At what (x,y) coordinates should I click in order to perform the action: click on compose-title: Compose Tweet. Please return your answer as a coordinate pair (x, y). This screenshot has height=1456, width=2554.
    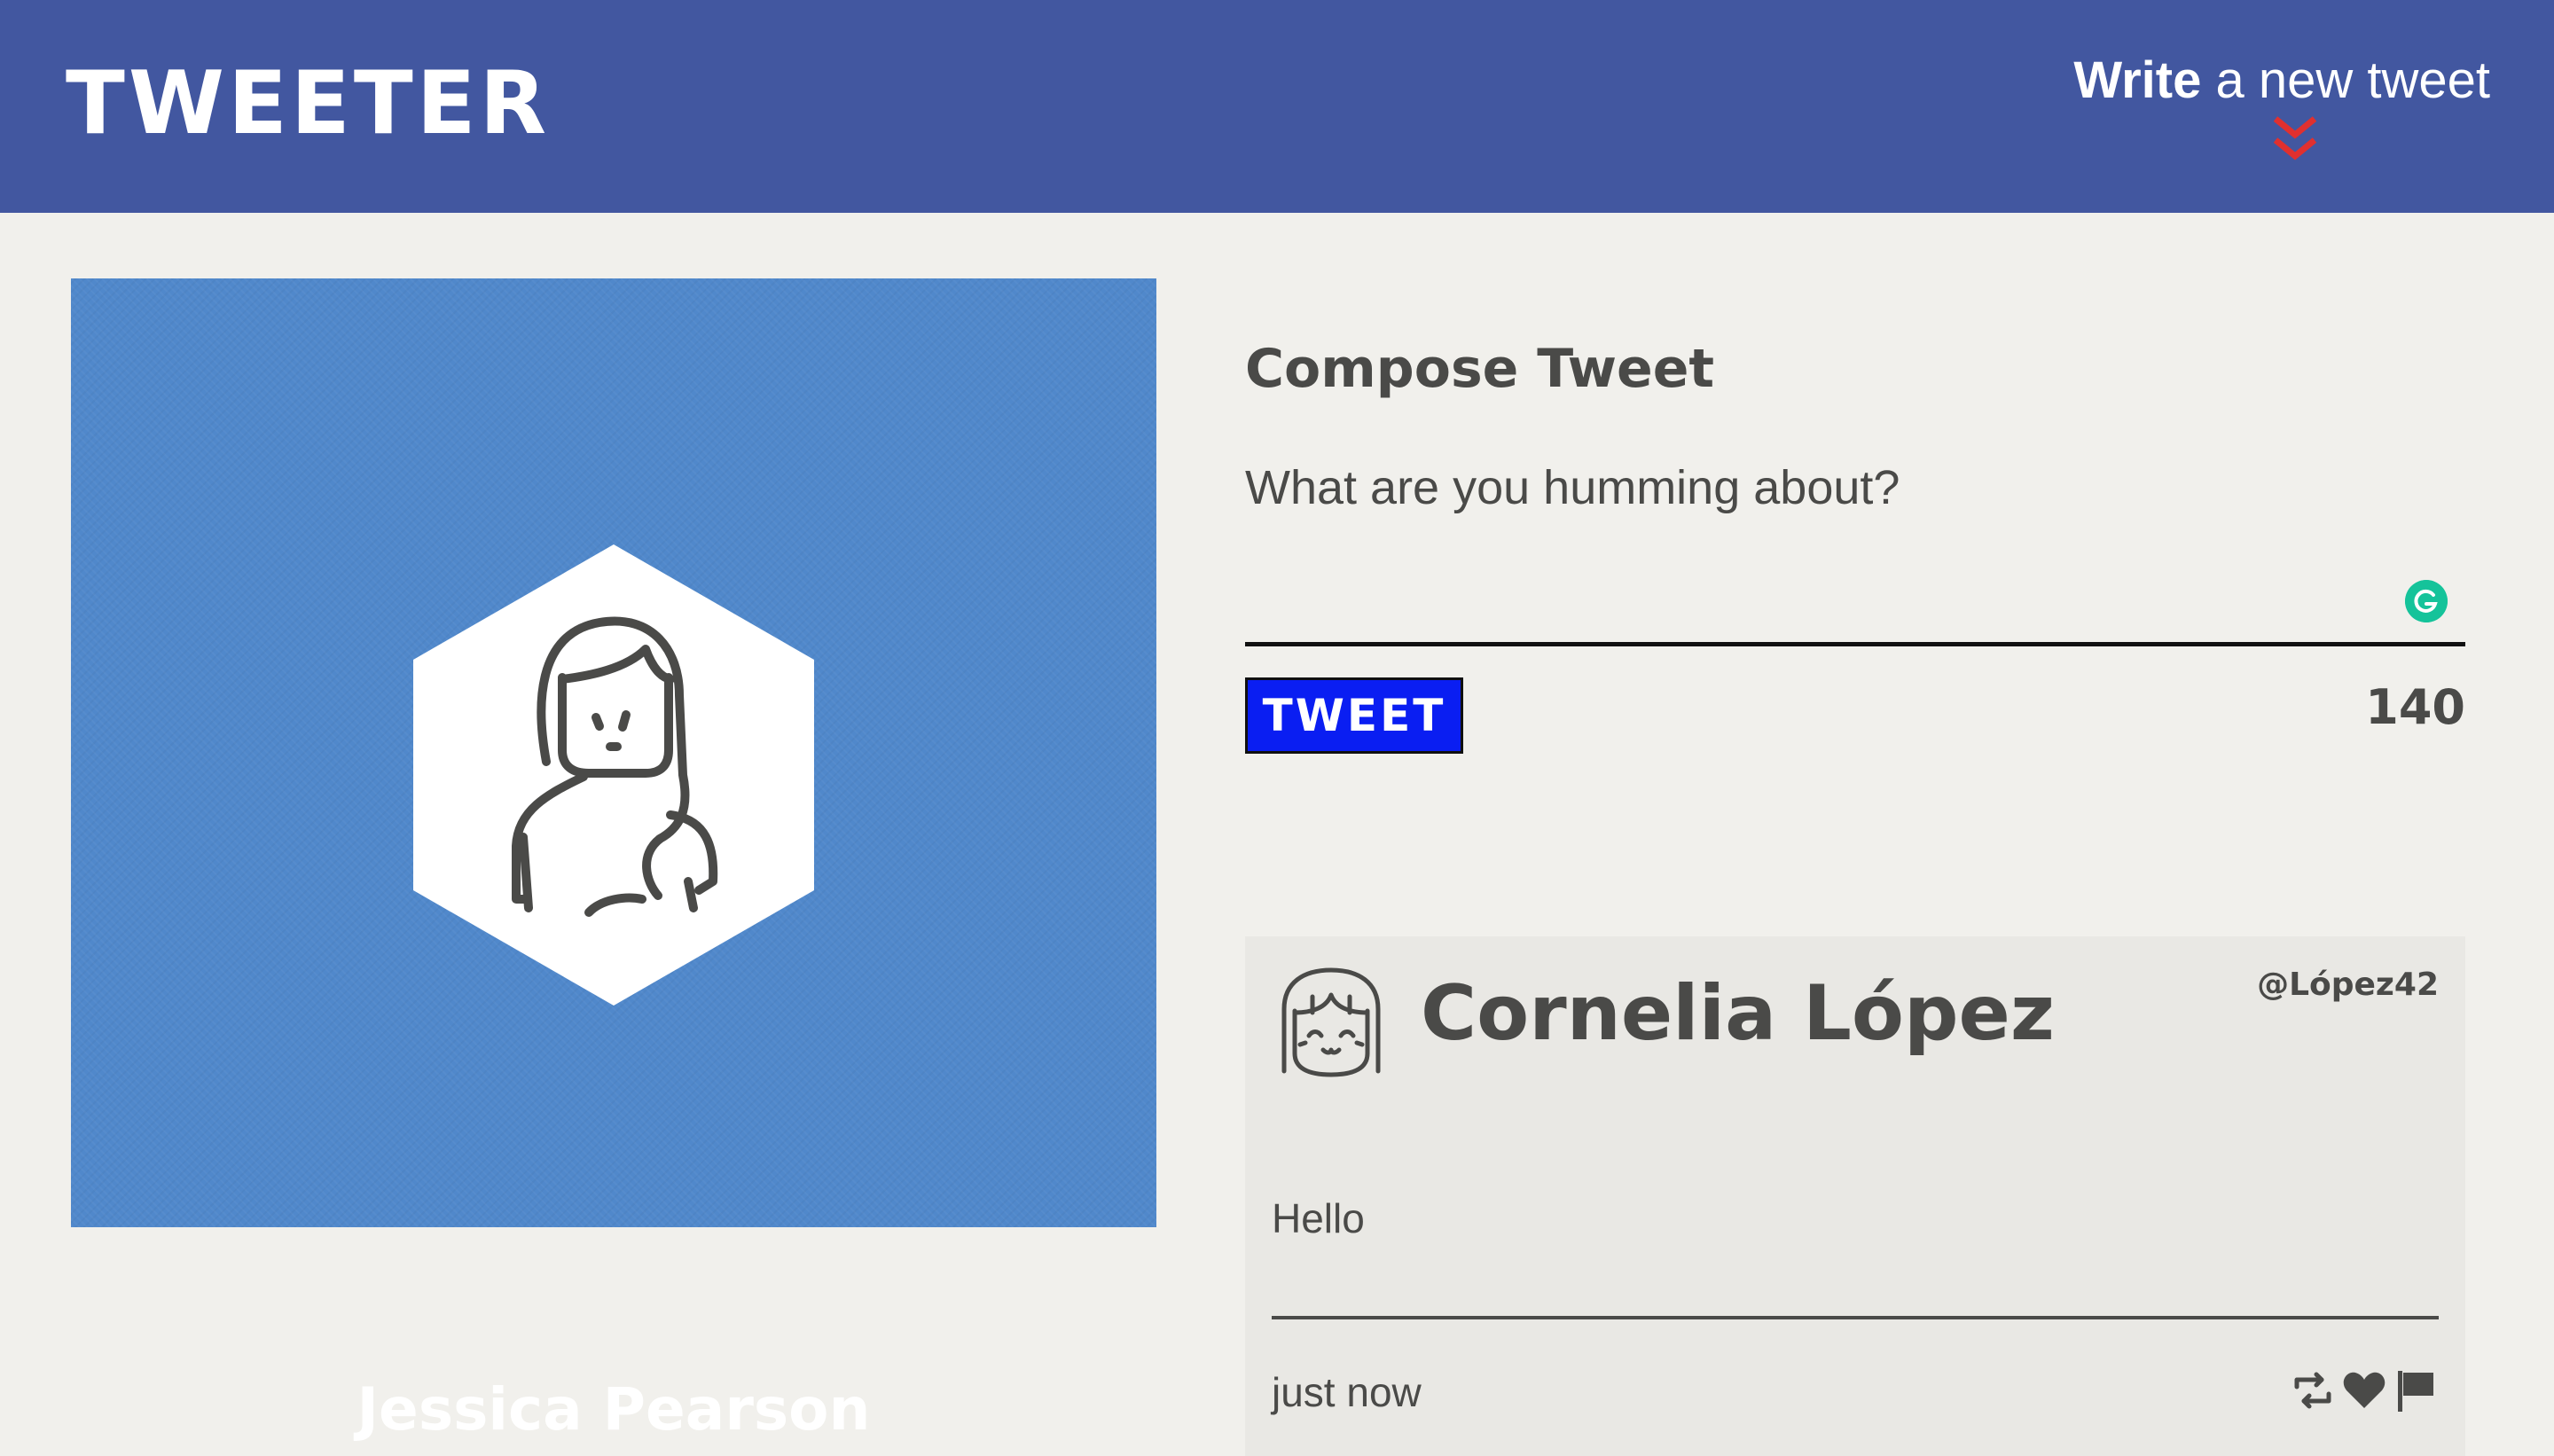
    Looking at the image, I should click on (1480, 369).